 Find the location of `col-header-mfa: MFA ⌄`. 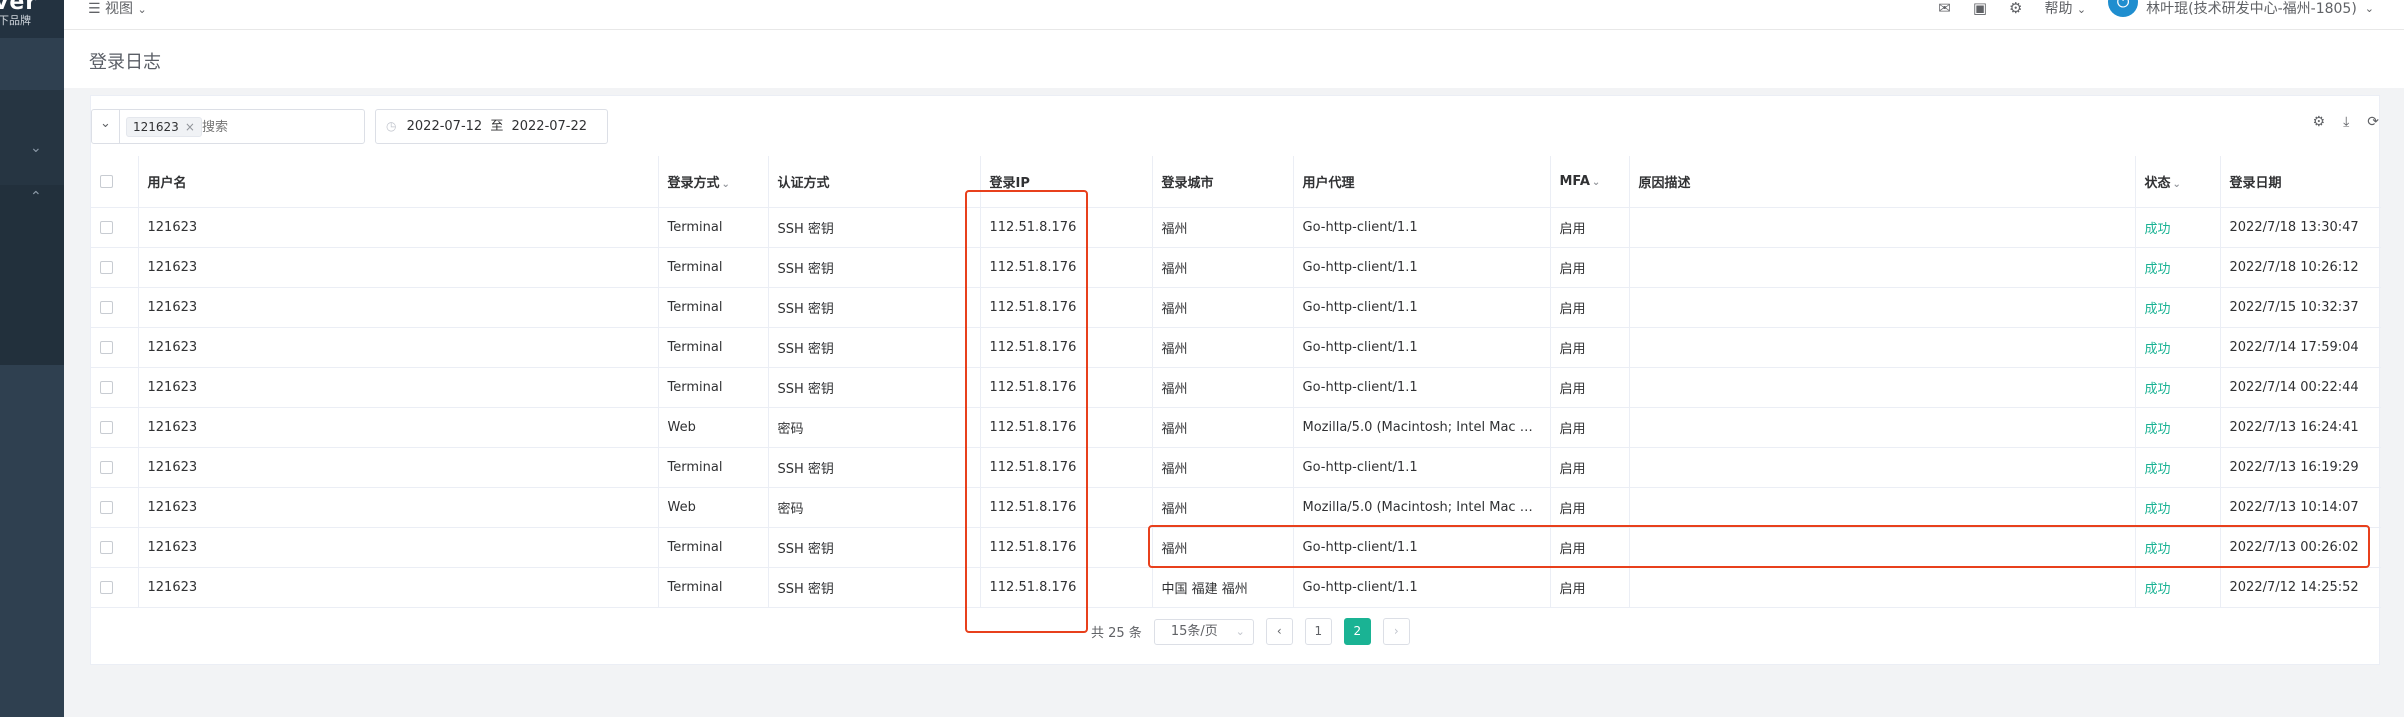

col-header-mfa: MFA ⌄ is located at coordinates (1590, 182).